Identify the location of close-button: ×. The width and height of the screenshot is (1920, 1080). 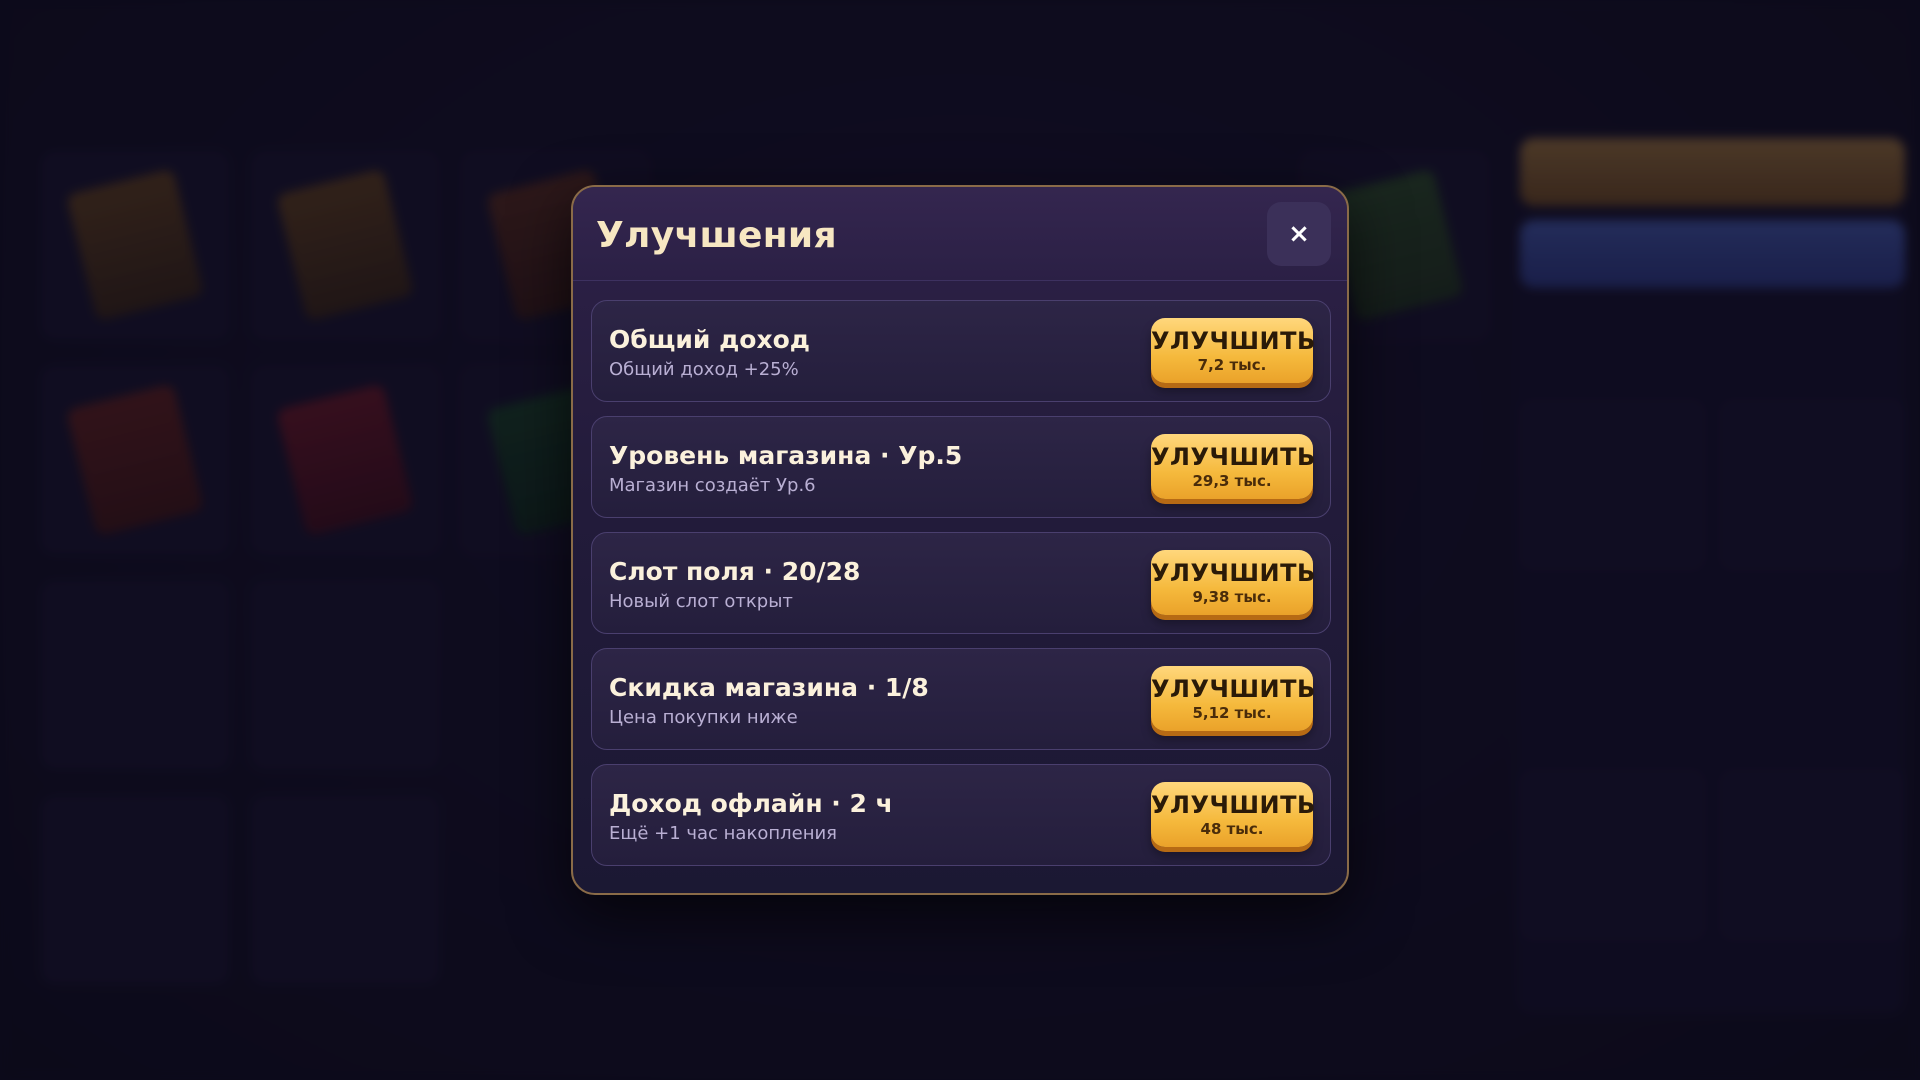
(1299, 234).